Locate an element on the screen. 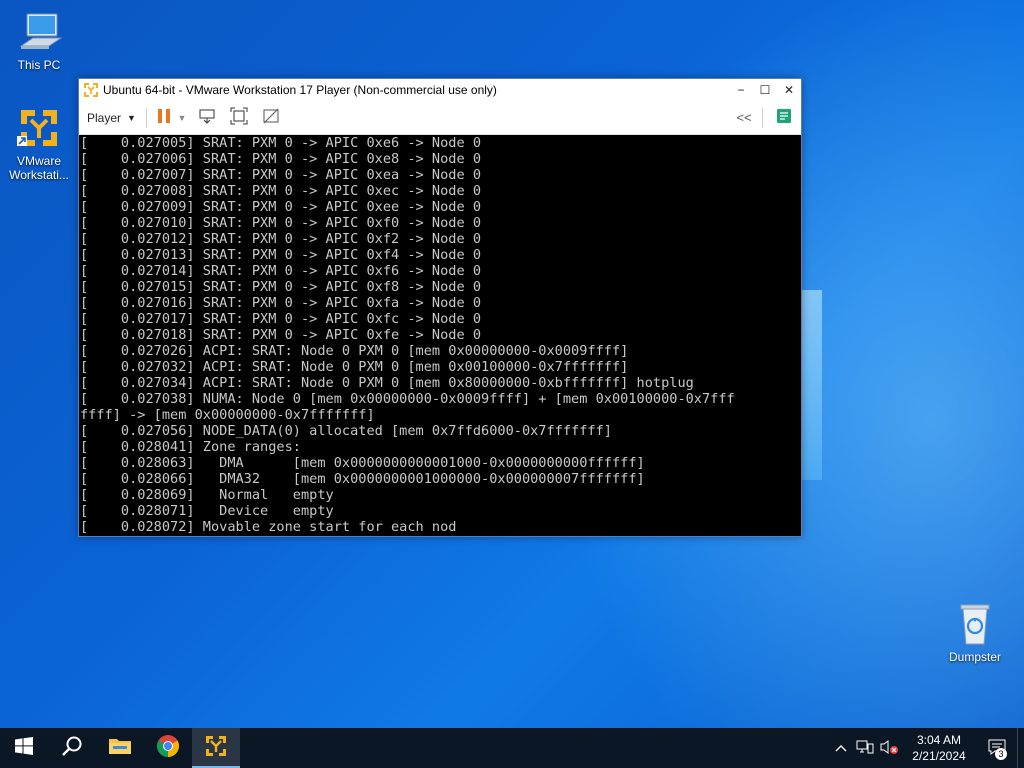 This screenshot has width=1024, height=768. search-button is located at coordinates (72, 748).